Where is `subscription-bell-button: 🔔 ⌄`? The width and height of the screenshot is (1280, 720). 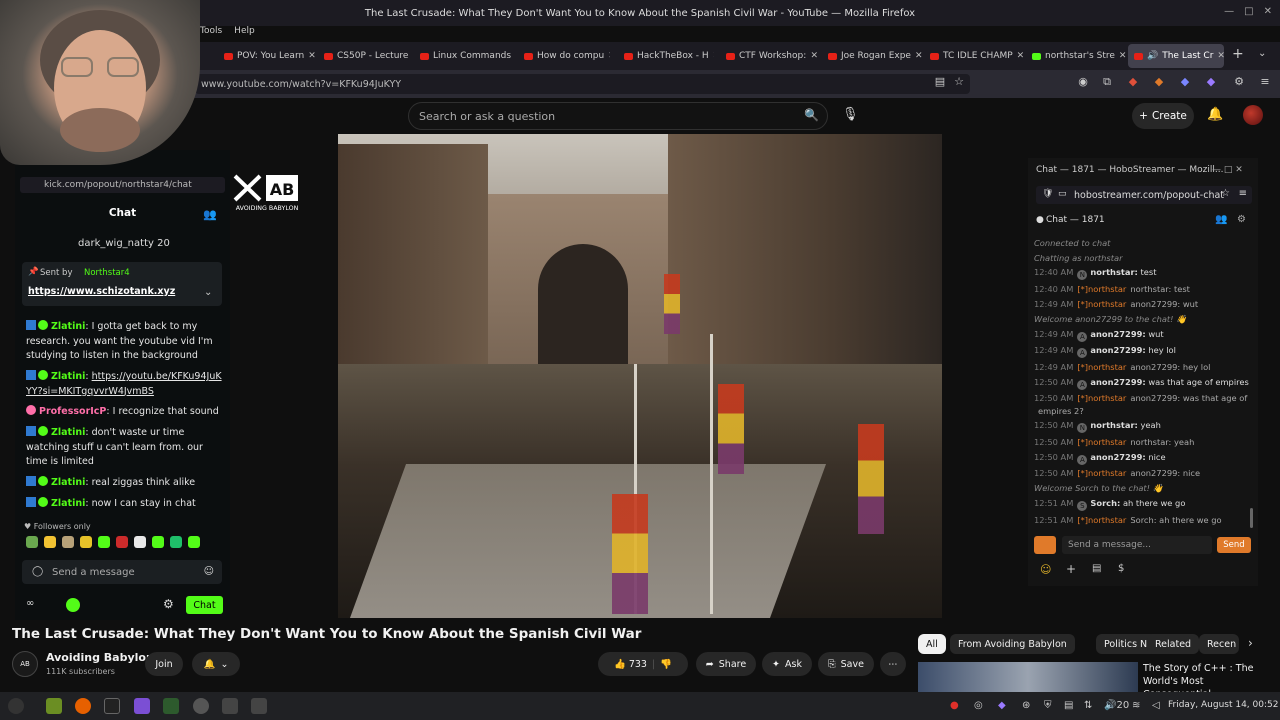
subscription-bell-button: 🔔 ⌄ is located at coordinates (216, 664).